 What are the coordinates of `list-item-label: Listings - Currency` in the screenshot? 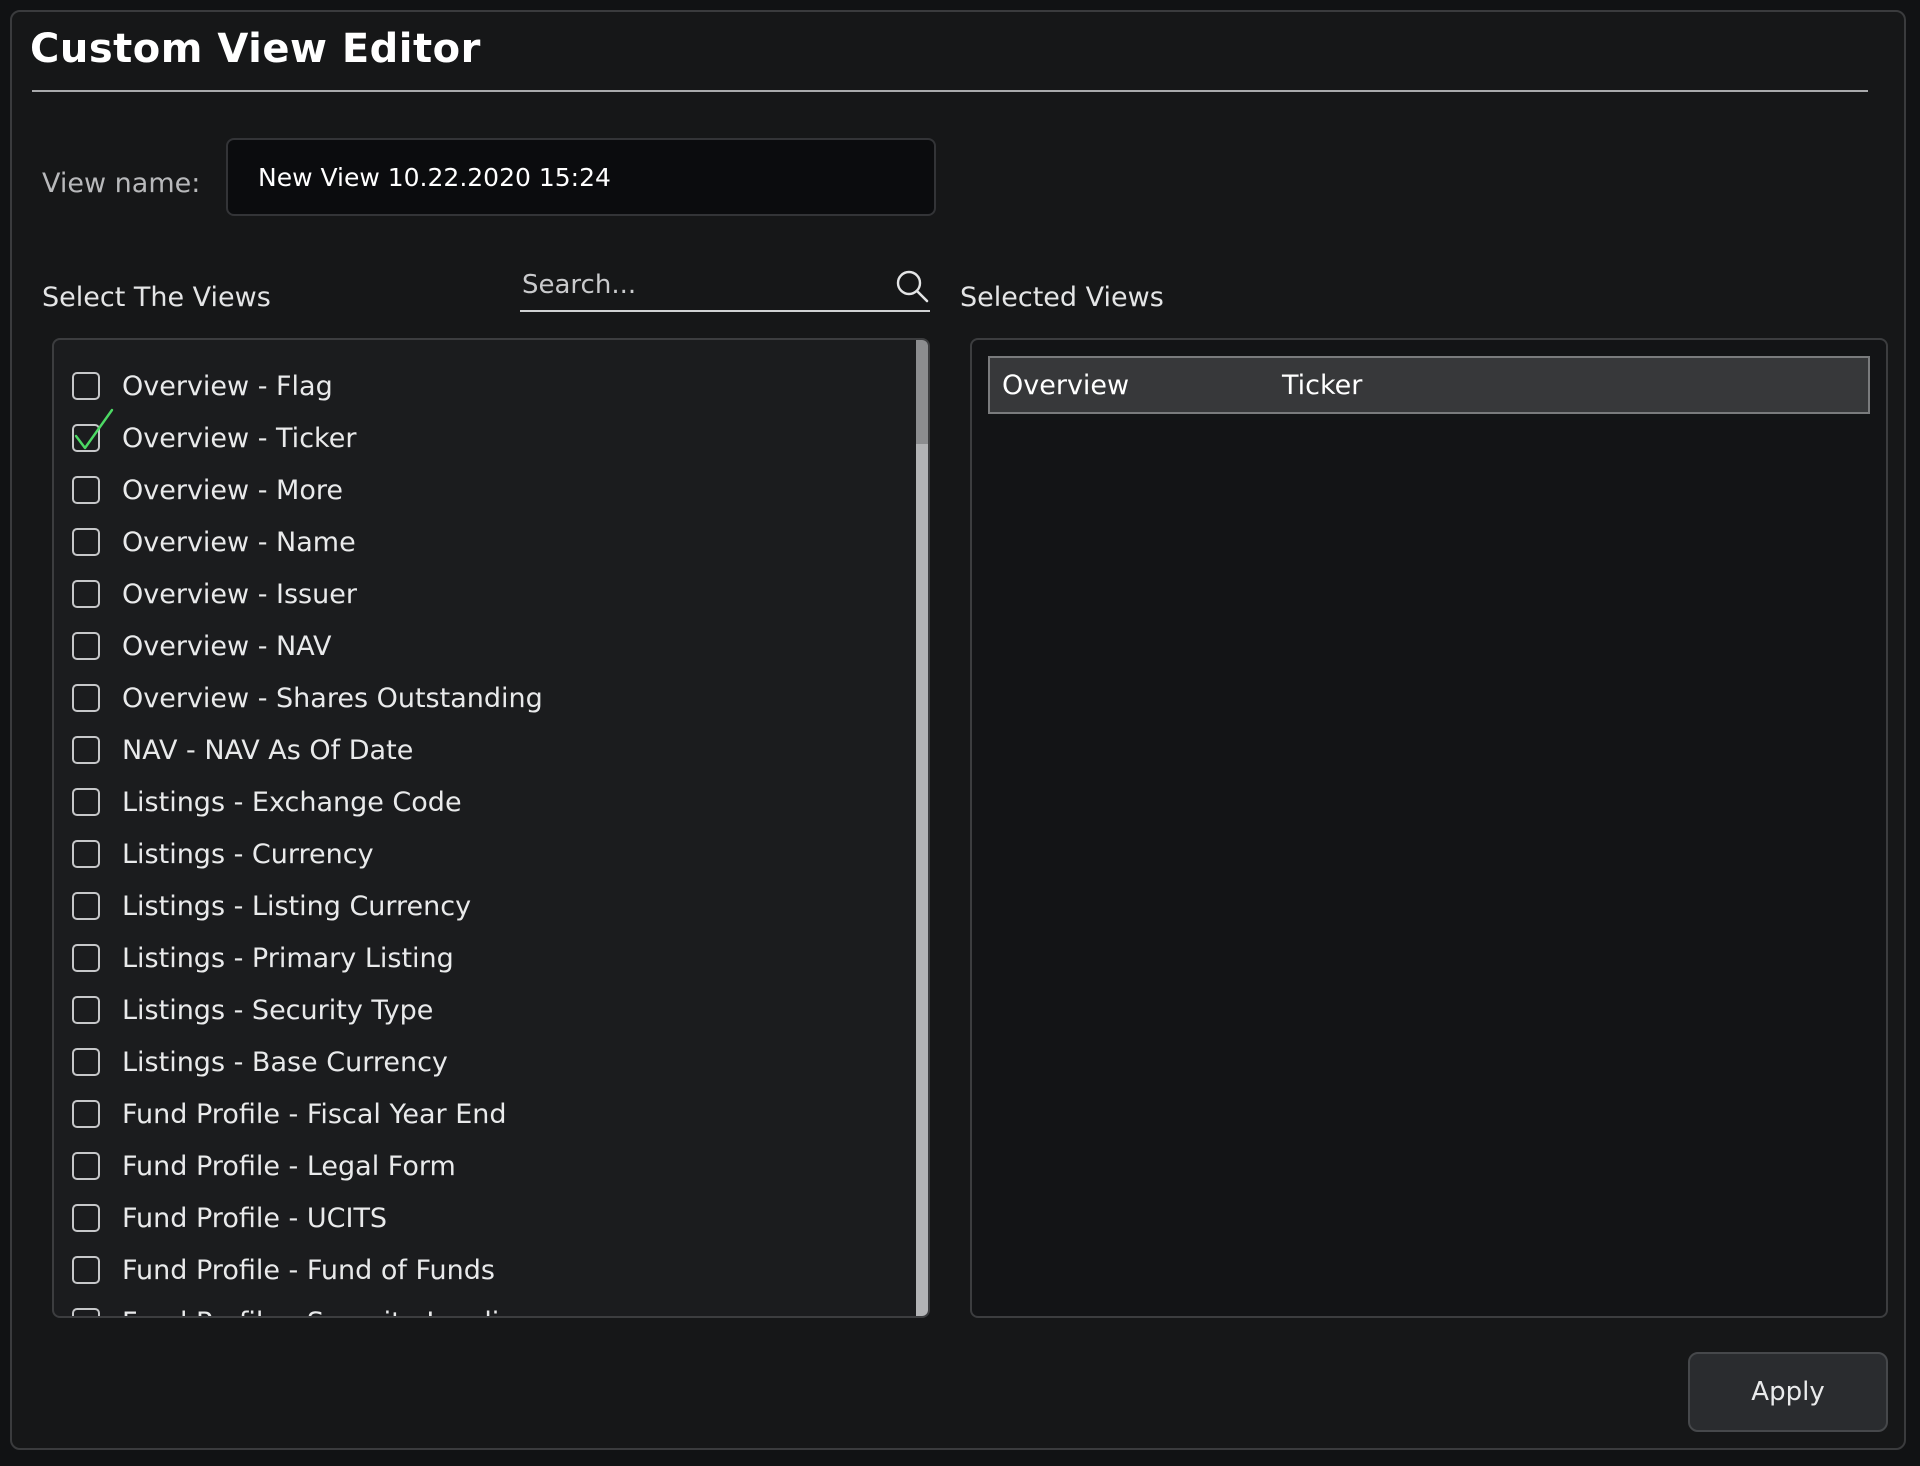 It's located at (248, 854).